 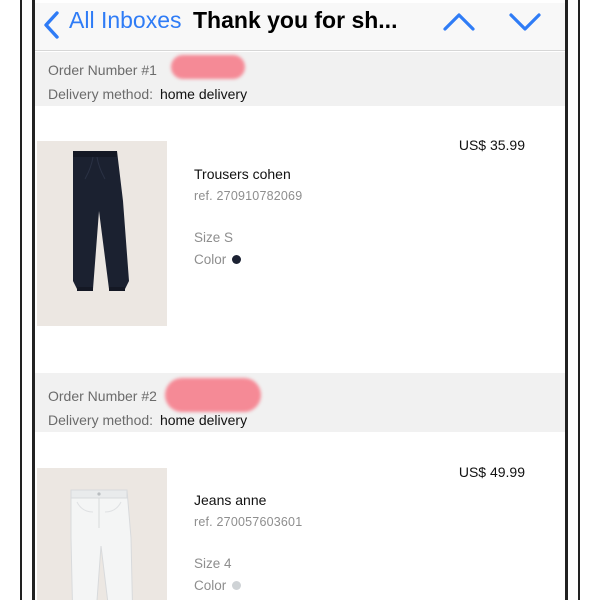 What do you see at coordinates (214, 237) in the screenshot?
I see `product-size: Size S` at bounding box center [214, 237].